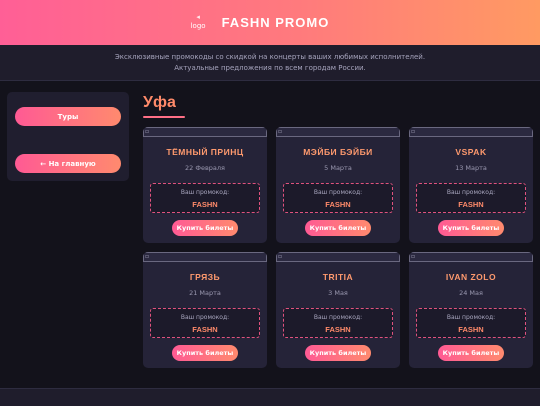  I want to click on concert-date: 3 Мая, so click(338, 293).